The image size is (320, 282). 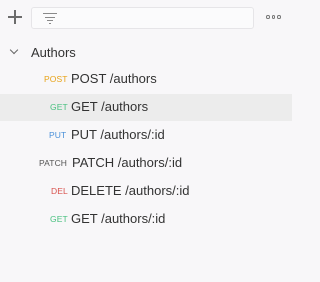 What do you see at coordinates (53, 163) in the screenshot?
I see `method-badge-patch: PATCH` at bounding box center [53, 163].